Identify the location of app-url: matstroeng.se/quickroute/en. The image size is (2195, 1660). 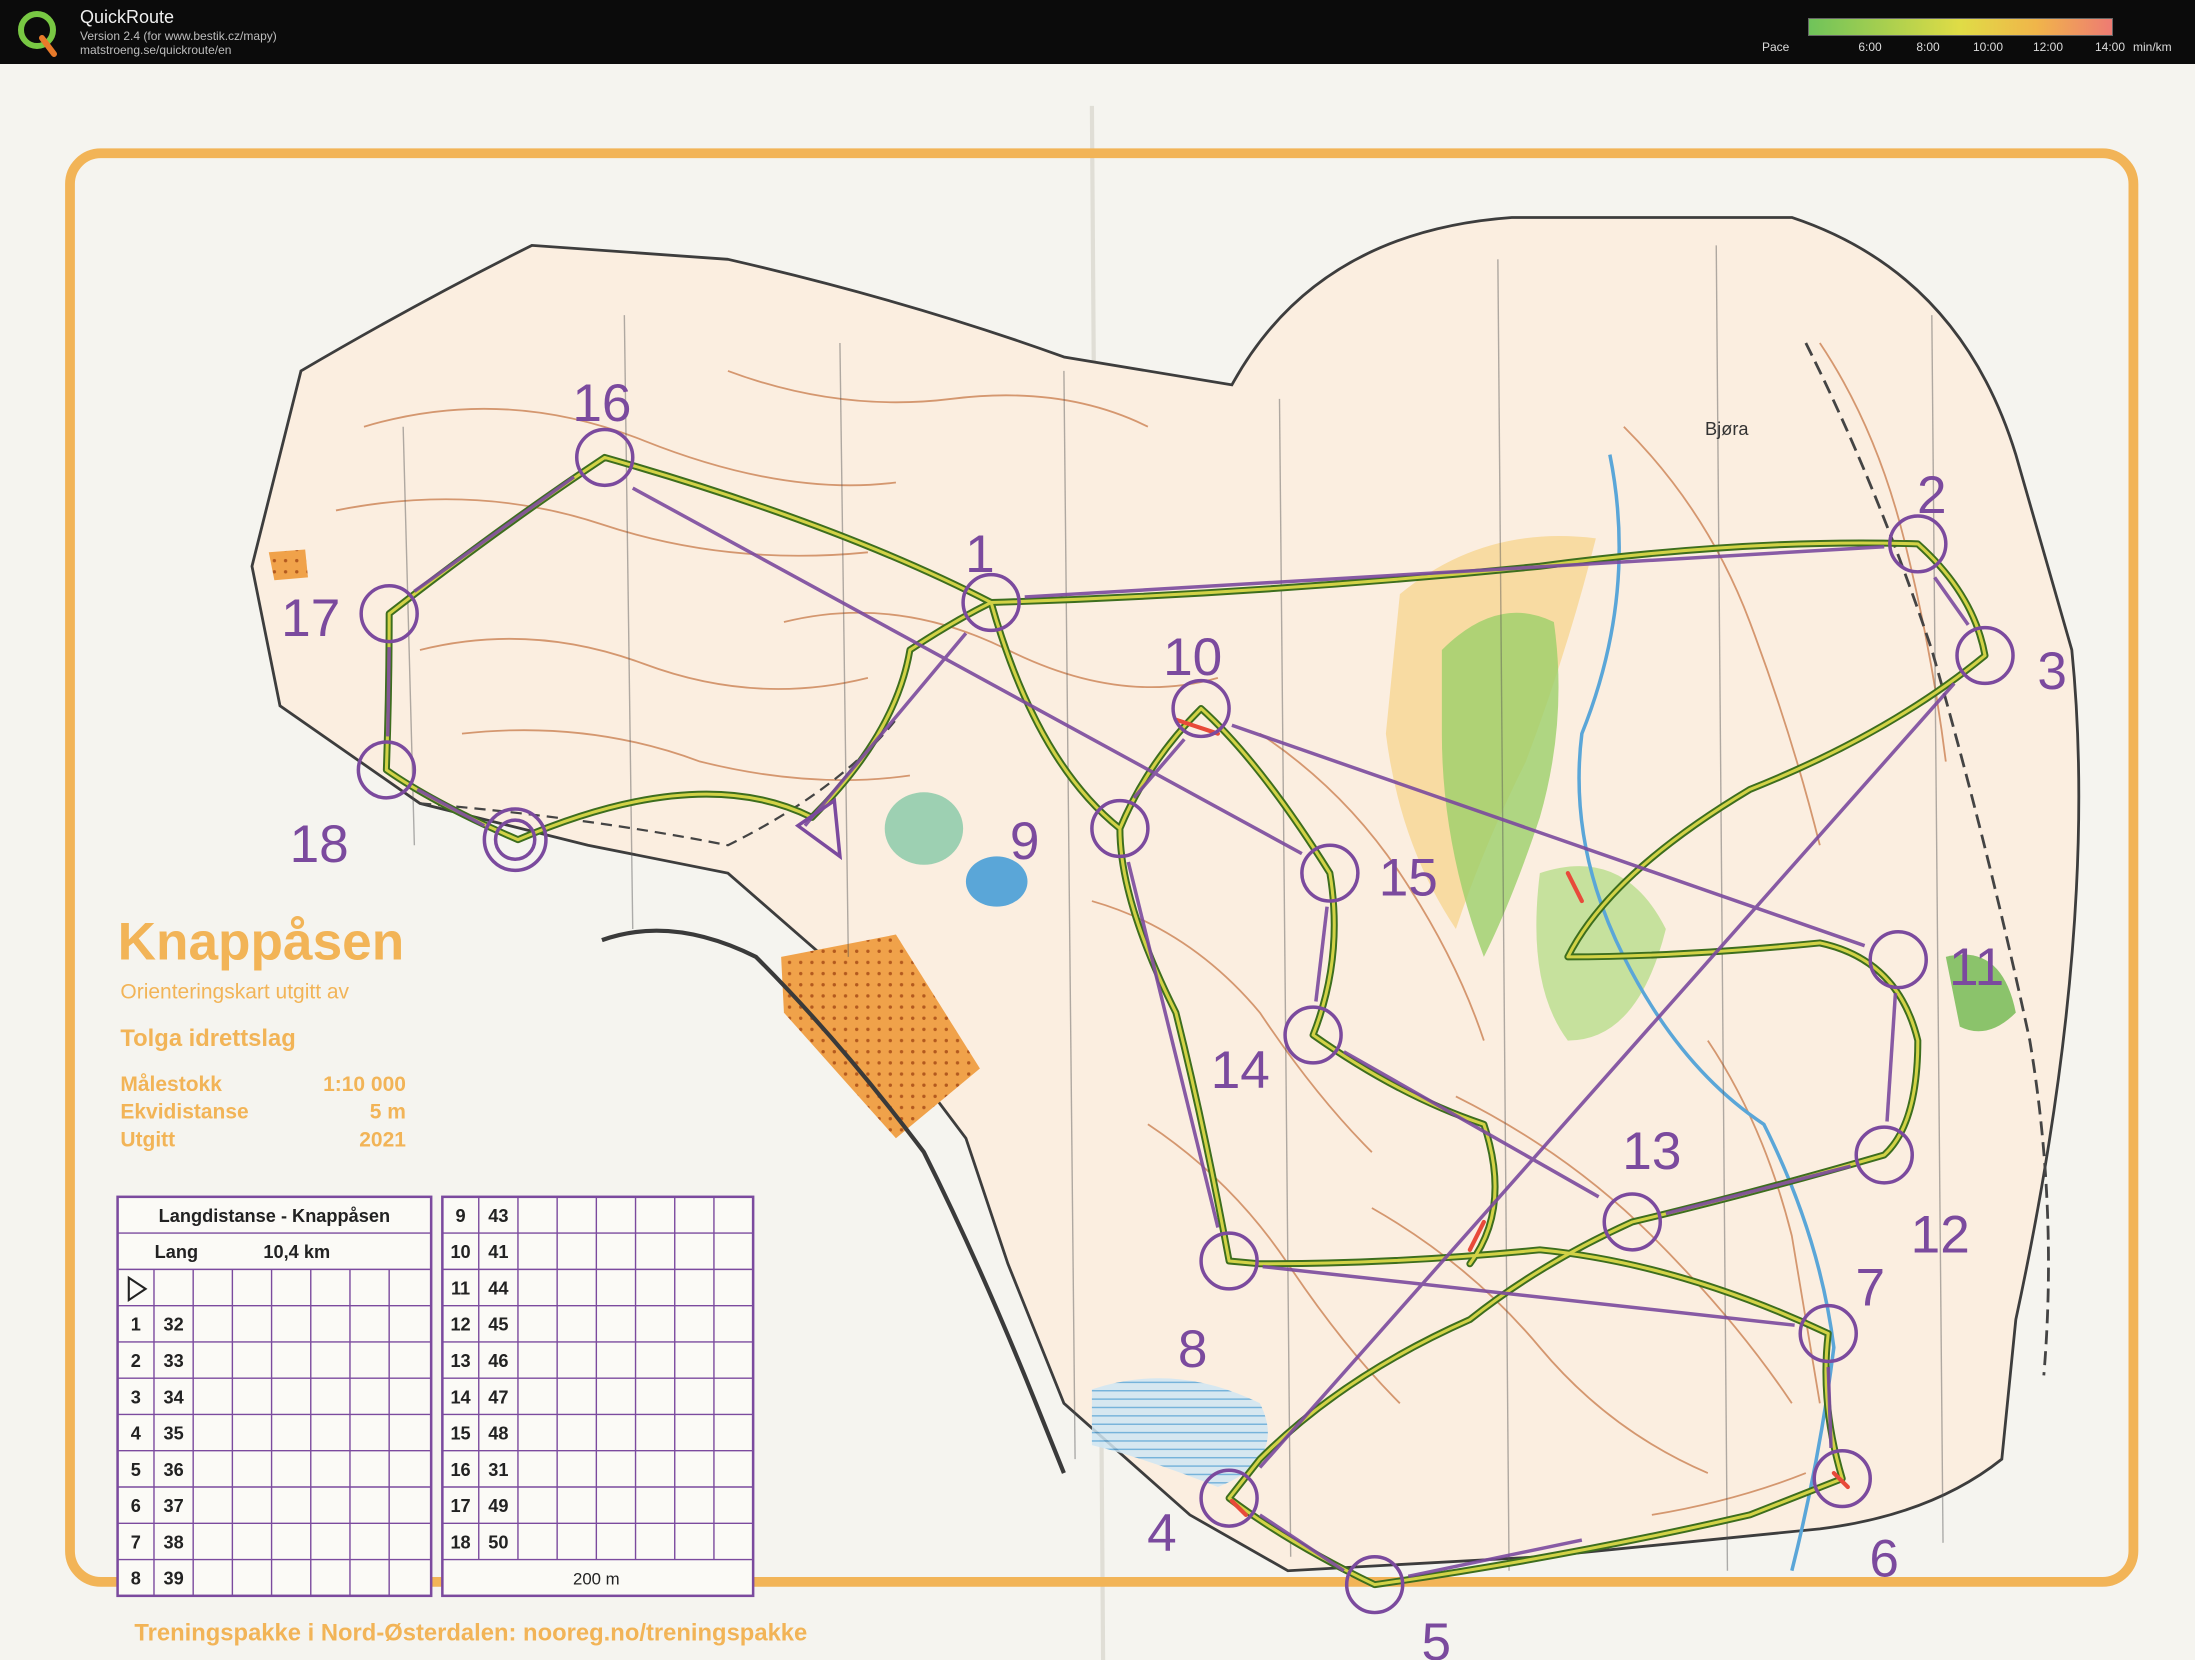
(155, 50).